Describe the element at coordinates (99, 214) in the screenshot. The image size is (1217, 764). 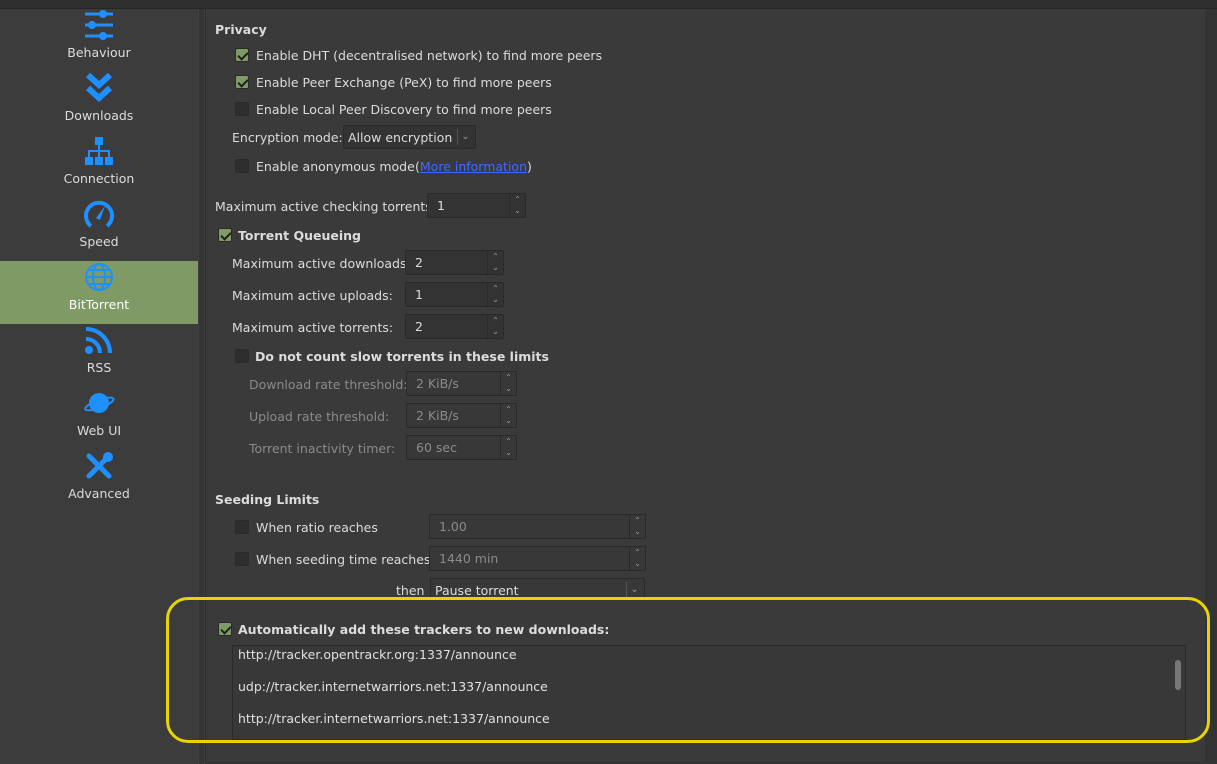
I see `speedometer-icon` at that location.